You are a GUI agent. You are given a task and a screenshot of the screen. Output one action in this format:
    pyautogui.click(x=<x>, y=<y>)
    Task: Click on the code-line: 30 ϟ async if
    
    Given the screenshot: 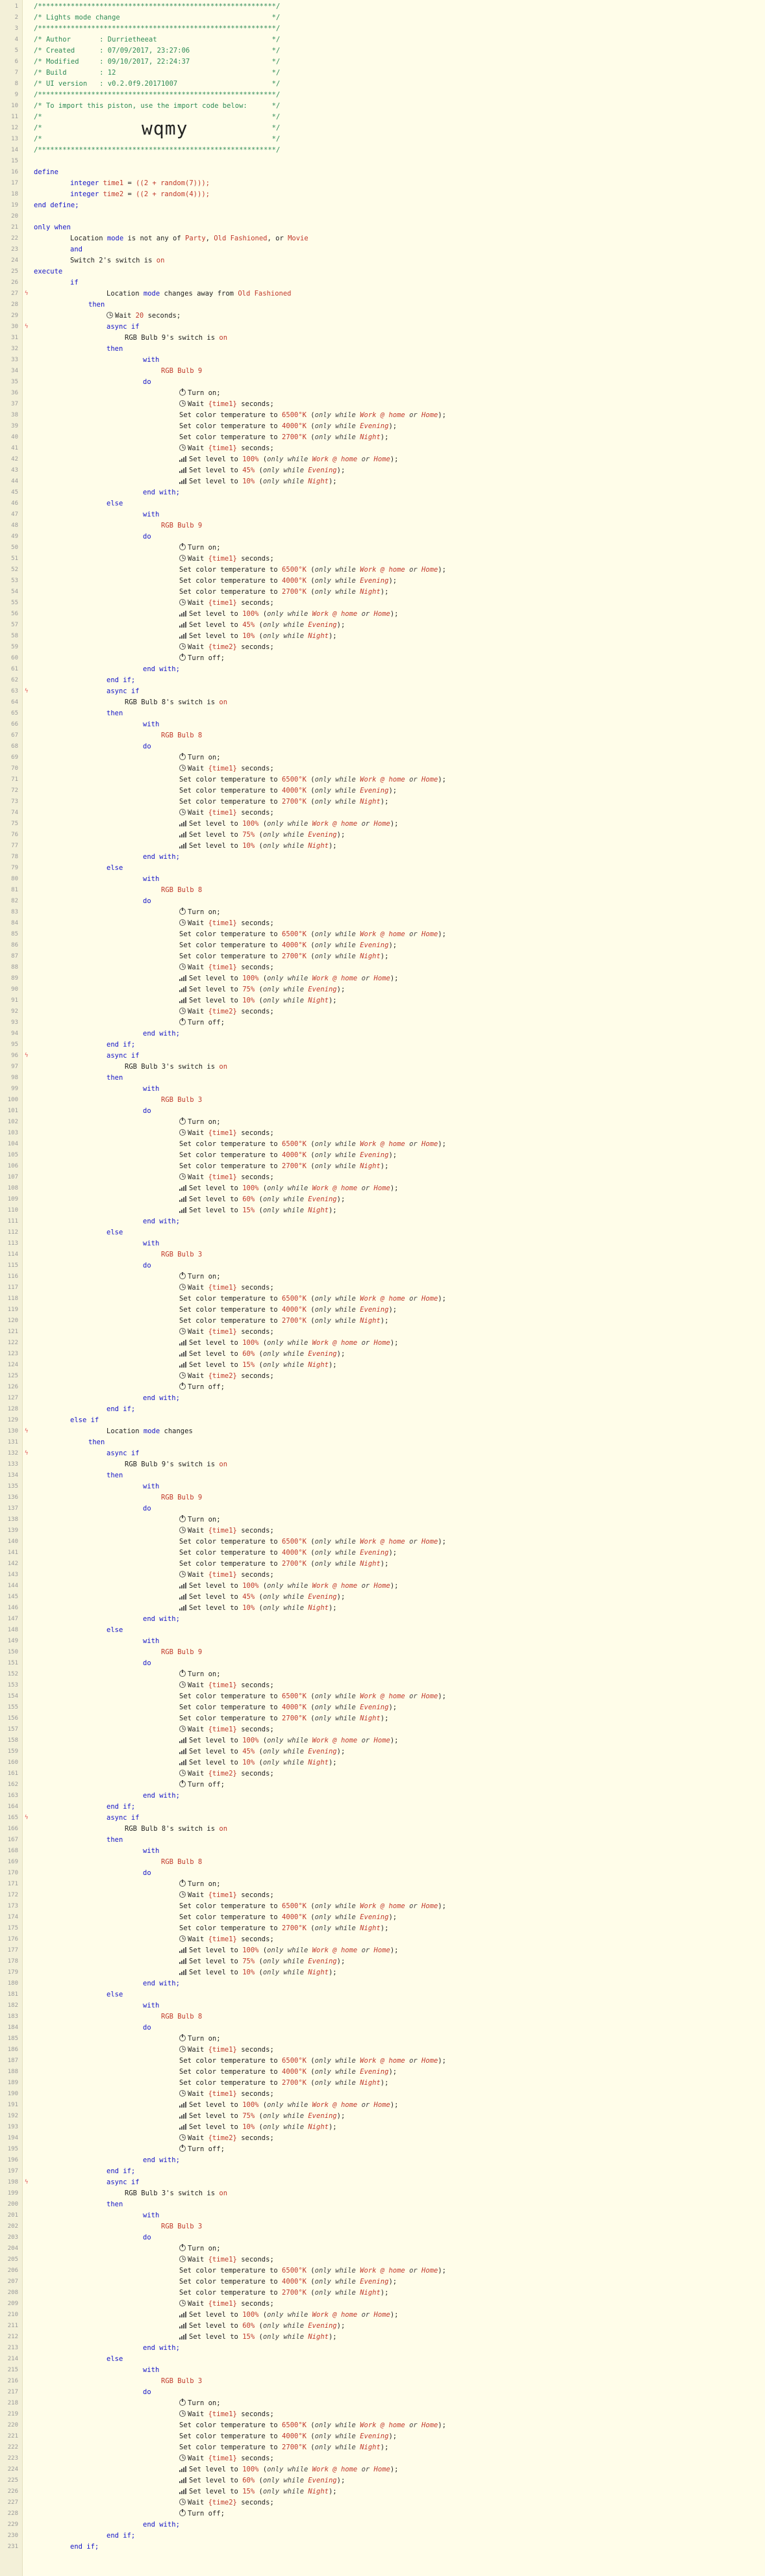 What is the action you would take?
    pyautogui.click(x=382, y=327)
    